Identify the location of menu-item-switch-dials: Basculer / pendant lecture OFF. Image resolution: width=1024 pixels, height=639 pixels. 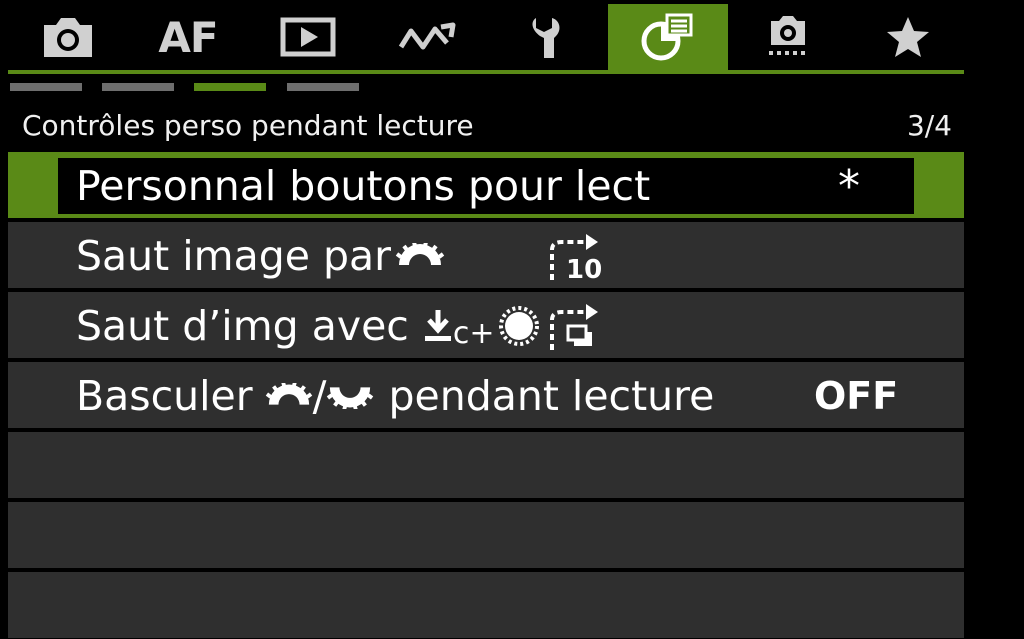
(486, 395).